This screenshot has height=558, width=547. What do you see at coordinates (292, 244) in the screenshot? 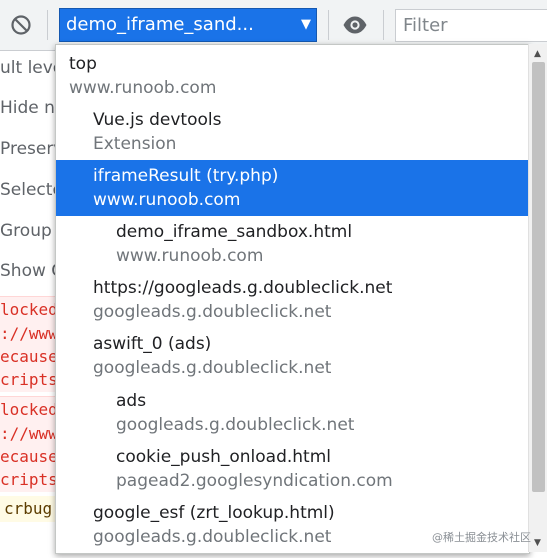
I see `context-option: demo_iframe_sandbox.html www.runoob.com` at bounding box center [292, 244].